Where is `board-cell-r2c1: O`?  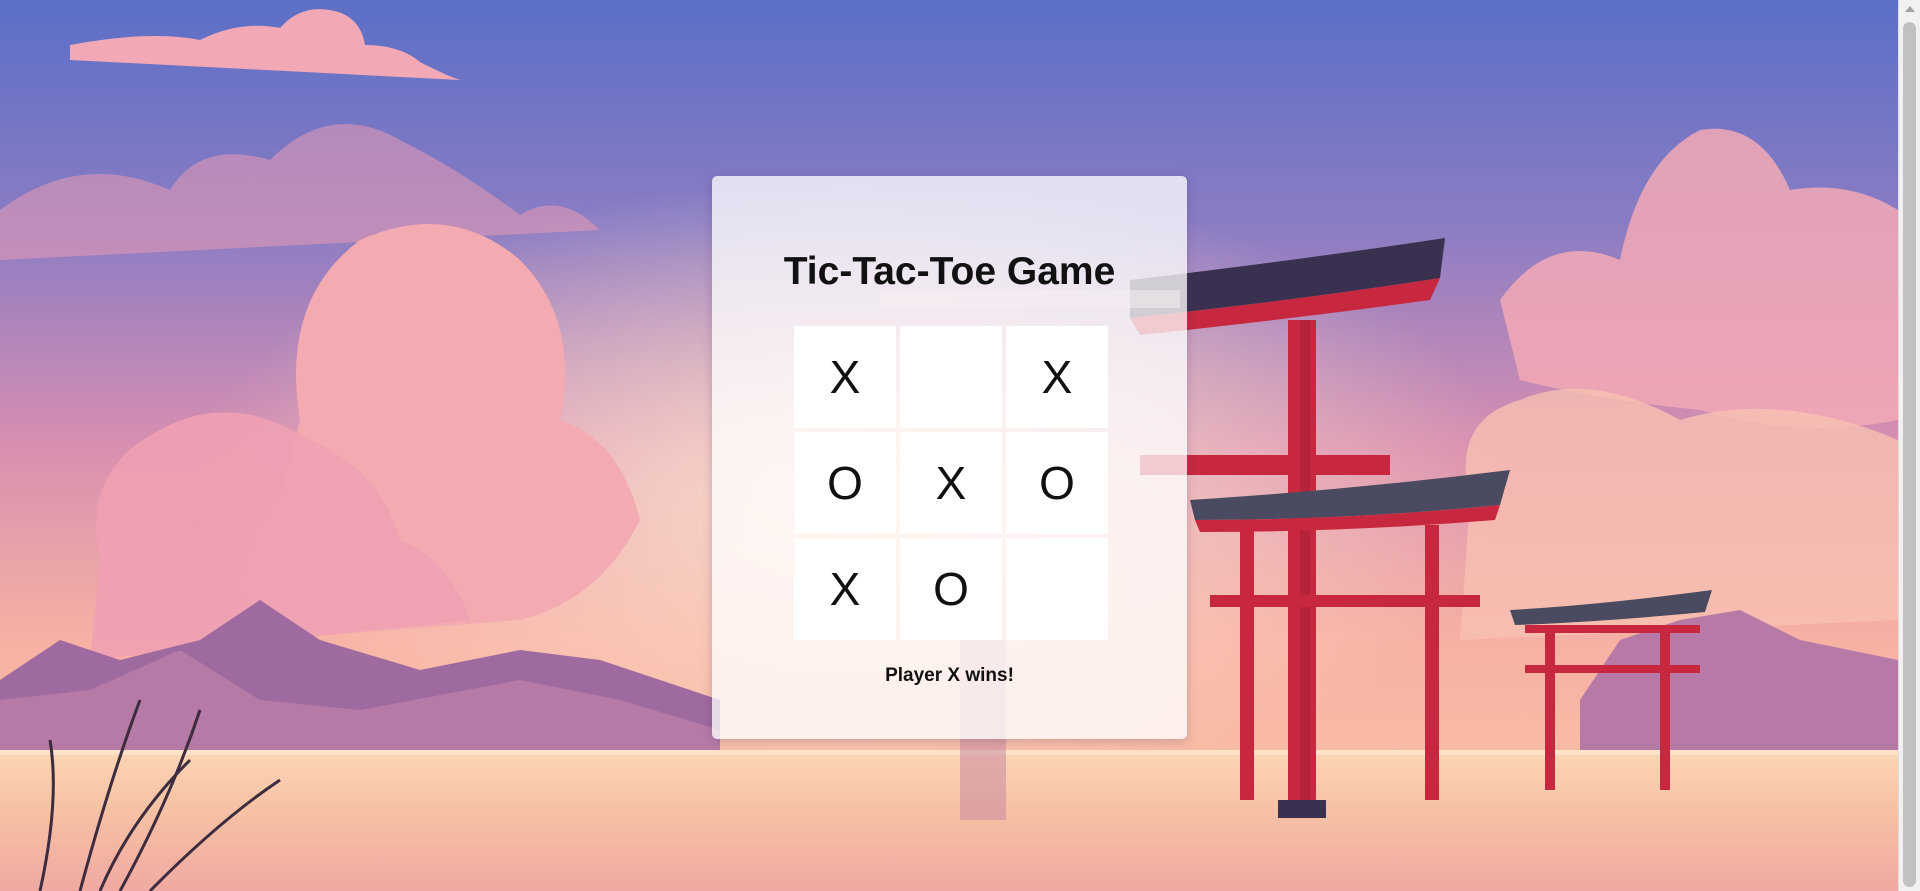
board-cell-r2c1: O is located at coordinates (845, 483).